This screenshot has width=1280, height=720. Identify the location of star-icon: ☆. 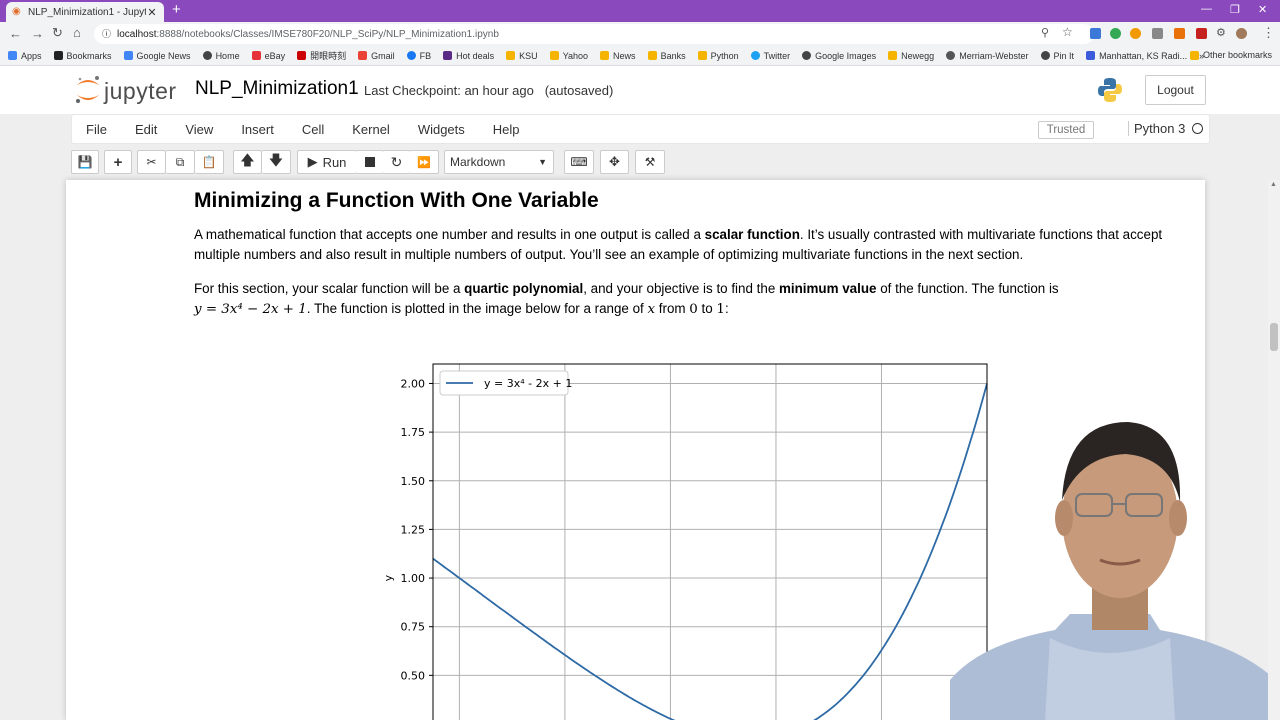
(1067, 32).